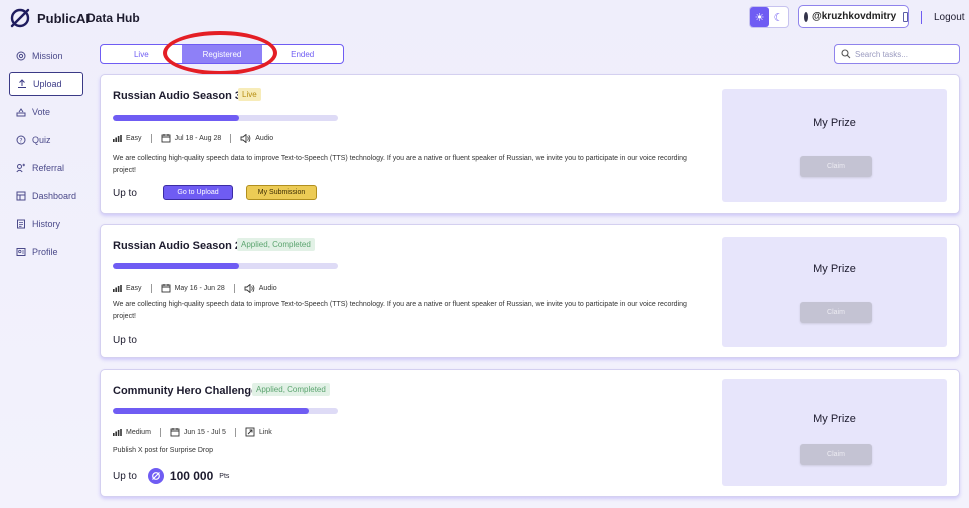  Describe the element at coordinates (21, 112) in the screenshot. I see `vote-icon` at that location.